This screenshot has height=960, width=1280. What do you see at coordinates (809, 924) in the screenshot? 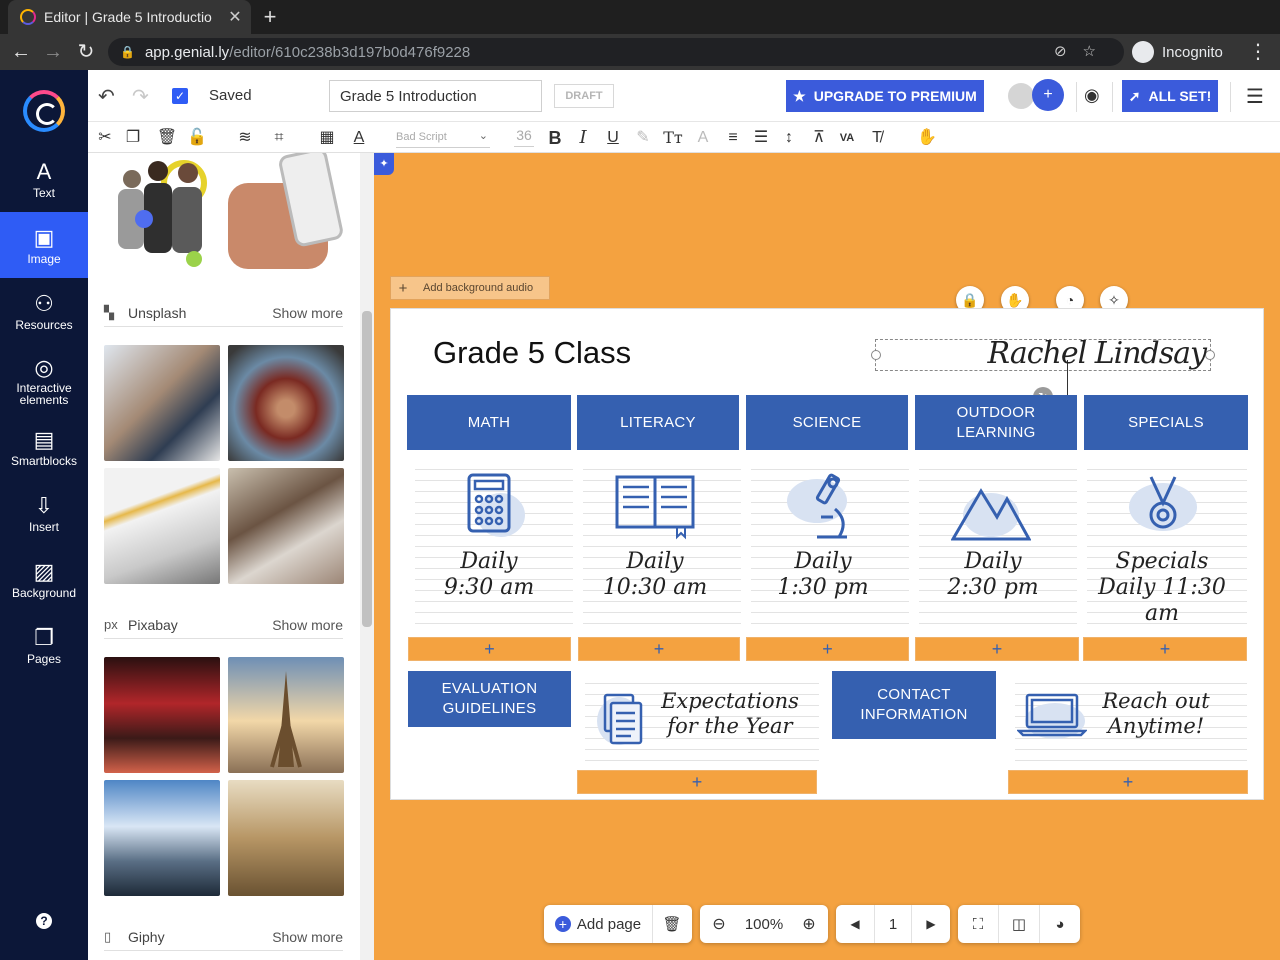
I see `zoom-in-icon: ⊕` at bounding box center [809, 924].